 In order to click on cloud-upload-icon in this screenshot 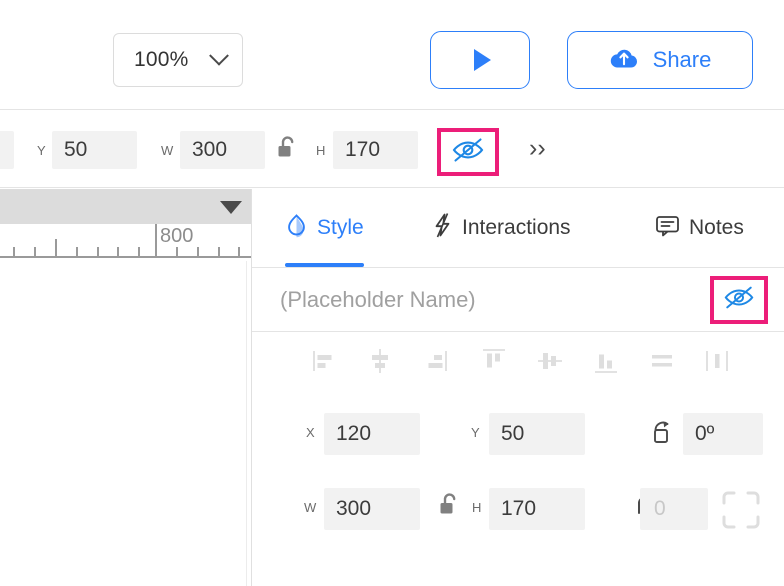, I will do `click(624, 60)`.